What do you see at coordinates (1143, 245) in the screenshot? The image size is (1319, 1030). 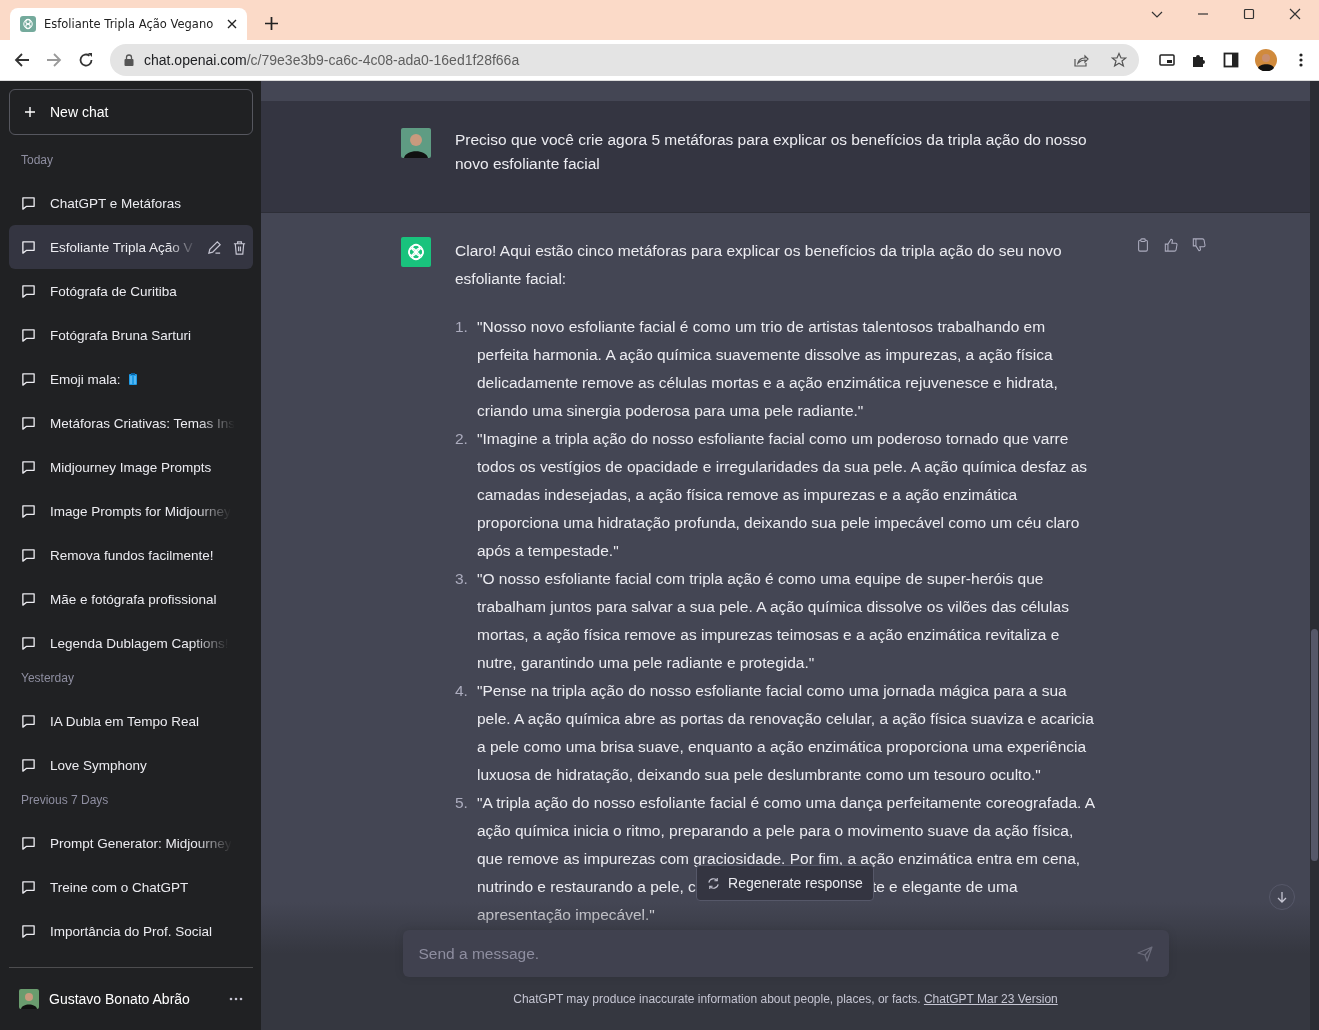 I see `clipboard-icon` at bounding box center [1143, 245].